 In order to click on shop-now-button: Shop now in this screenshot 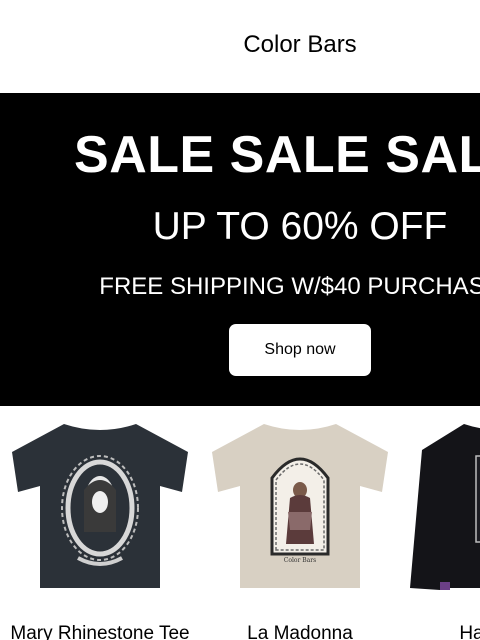, I will do `click(300, 350)`.